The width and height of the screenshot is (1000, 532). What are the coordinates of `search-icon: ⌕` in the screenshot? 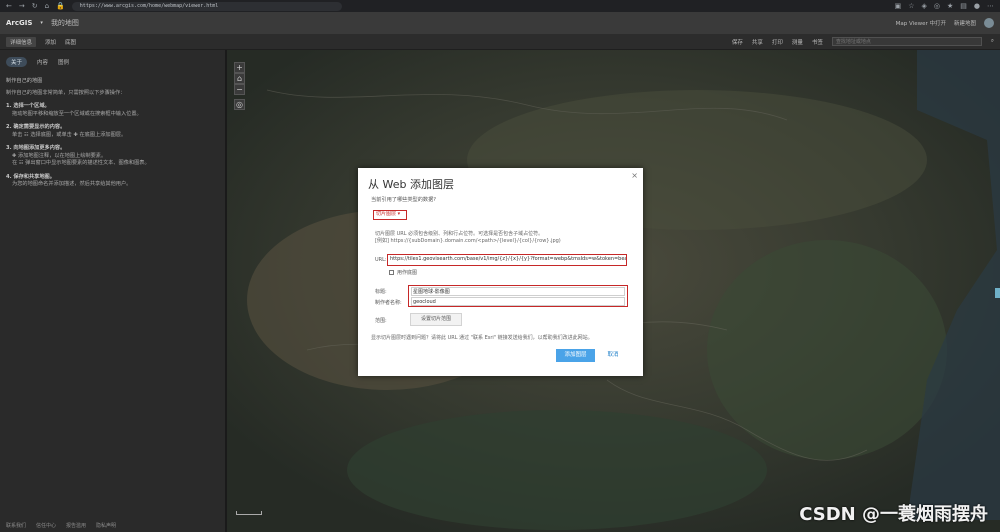 It's located at (992, 41).